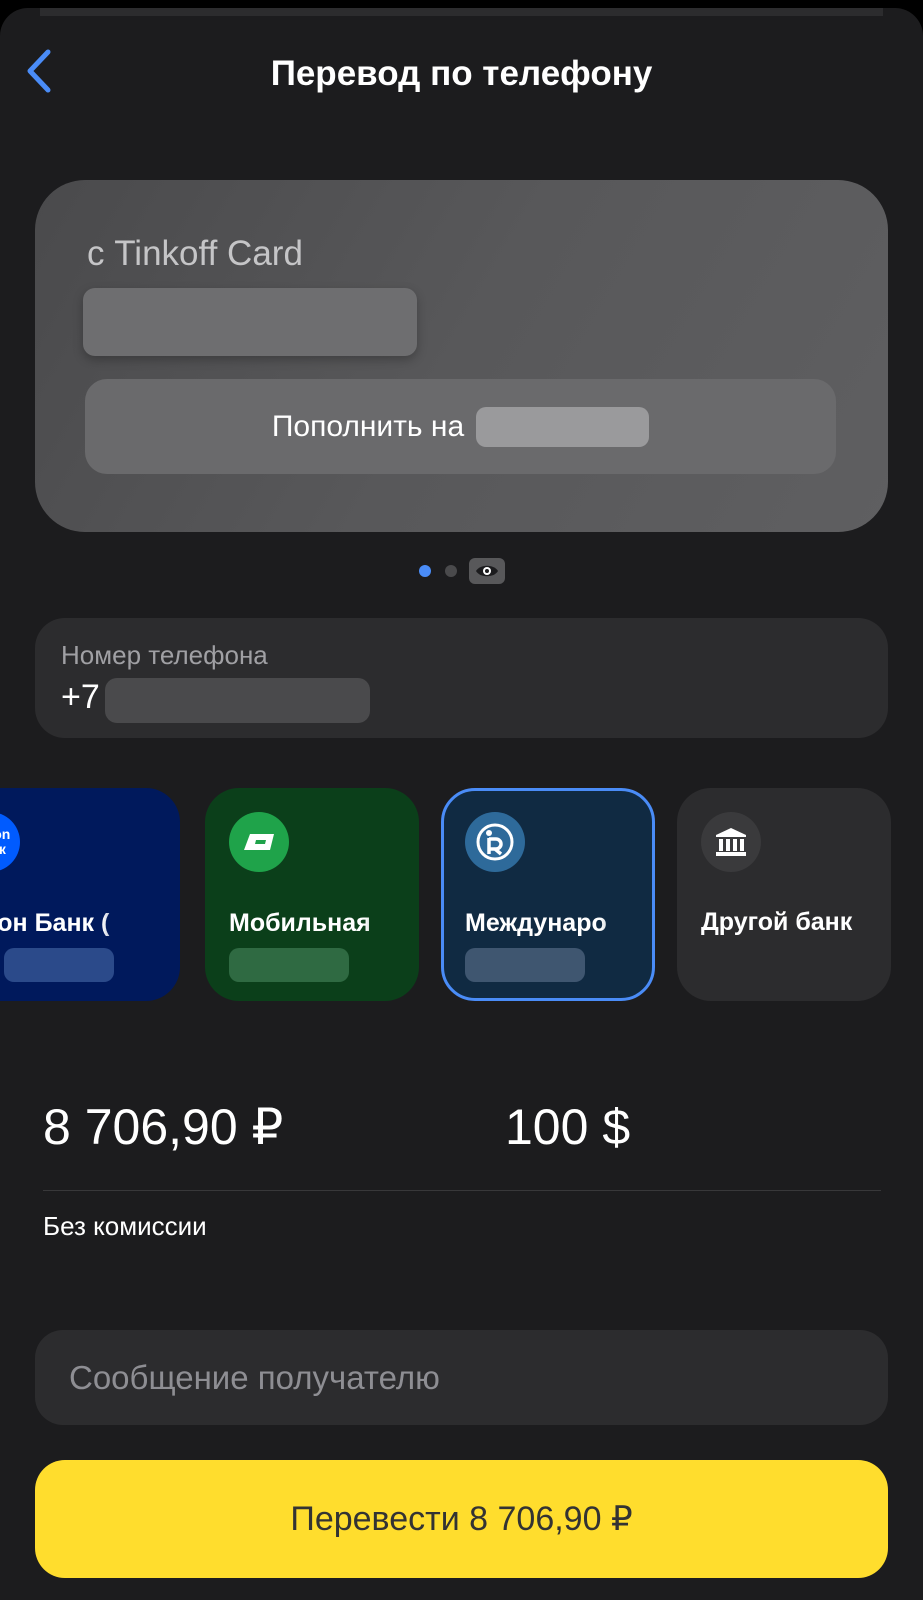  I want to click on pager-dot-active, so click(425, 571).